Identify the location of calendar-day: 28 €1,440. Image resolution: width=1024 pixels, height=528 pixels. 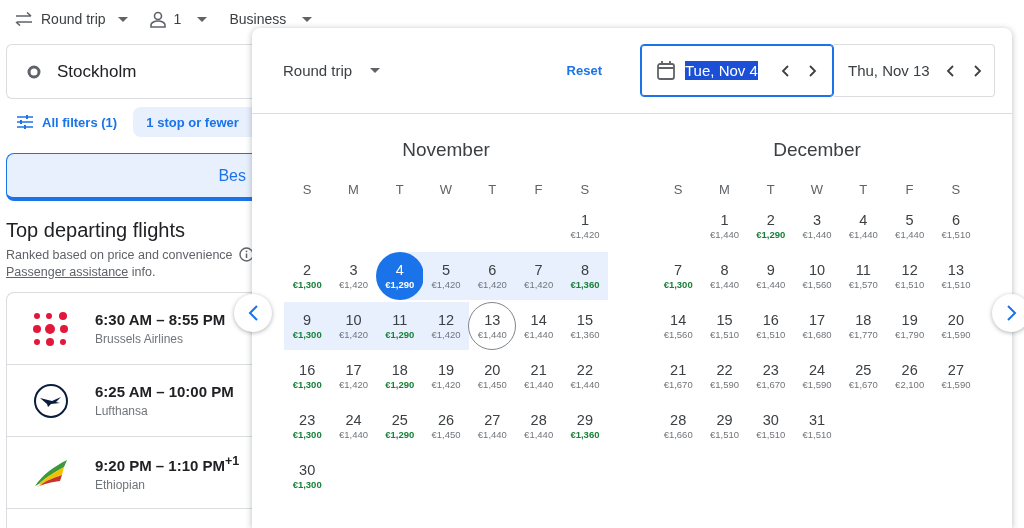
(538, 426).